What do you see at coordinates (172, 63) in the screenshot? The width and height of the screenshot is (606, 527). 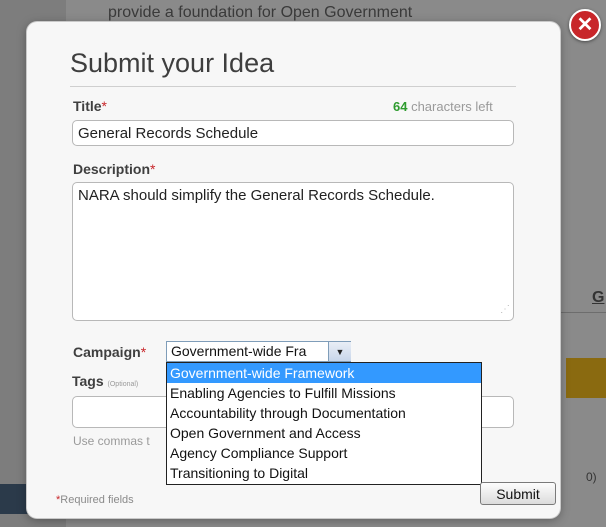 I see `dialog-title: Submit your Idea` at bounding box center [172, 63].